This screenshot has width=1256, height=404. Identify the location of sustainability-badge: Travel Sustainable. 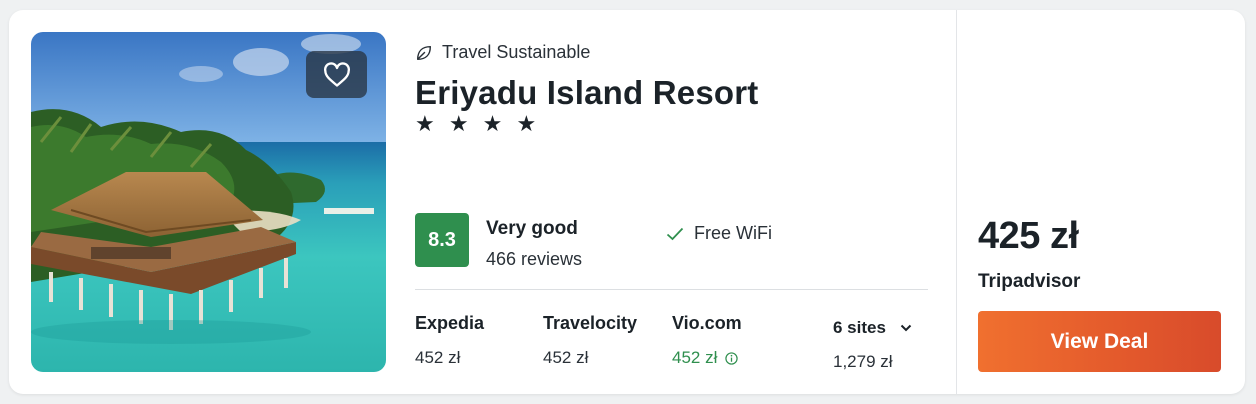
(502, 52).